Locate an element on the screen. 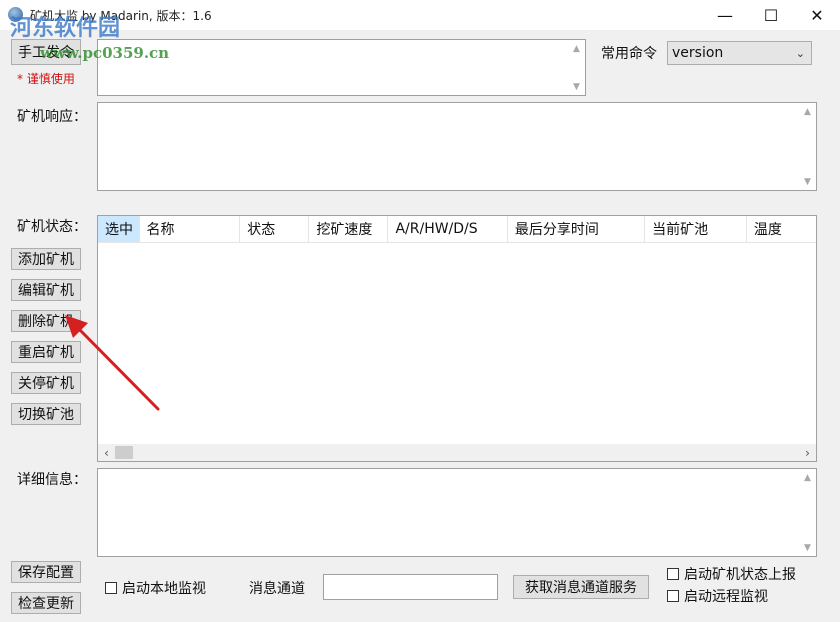 The width and height of the screenshot is (840, 622). common-command-label: 常用命令 is located at coordinates (629, 54).